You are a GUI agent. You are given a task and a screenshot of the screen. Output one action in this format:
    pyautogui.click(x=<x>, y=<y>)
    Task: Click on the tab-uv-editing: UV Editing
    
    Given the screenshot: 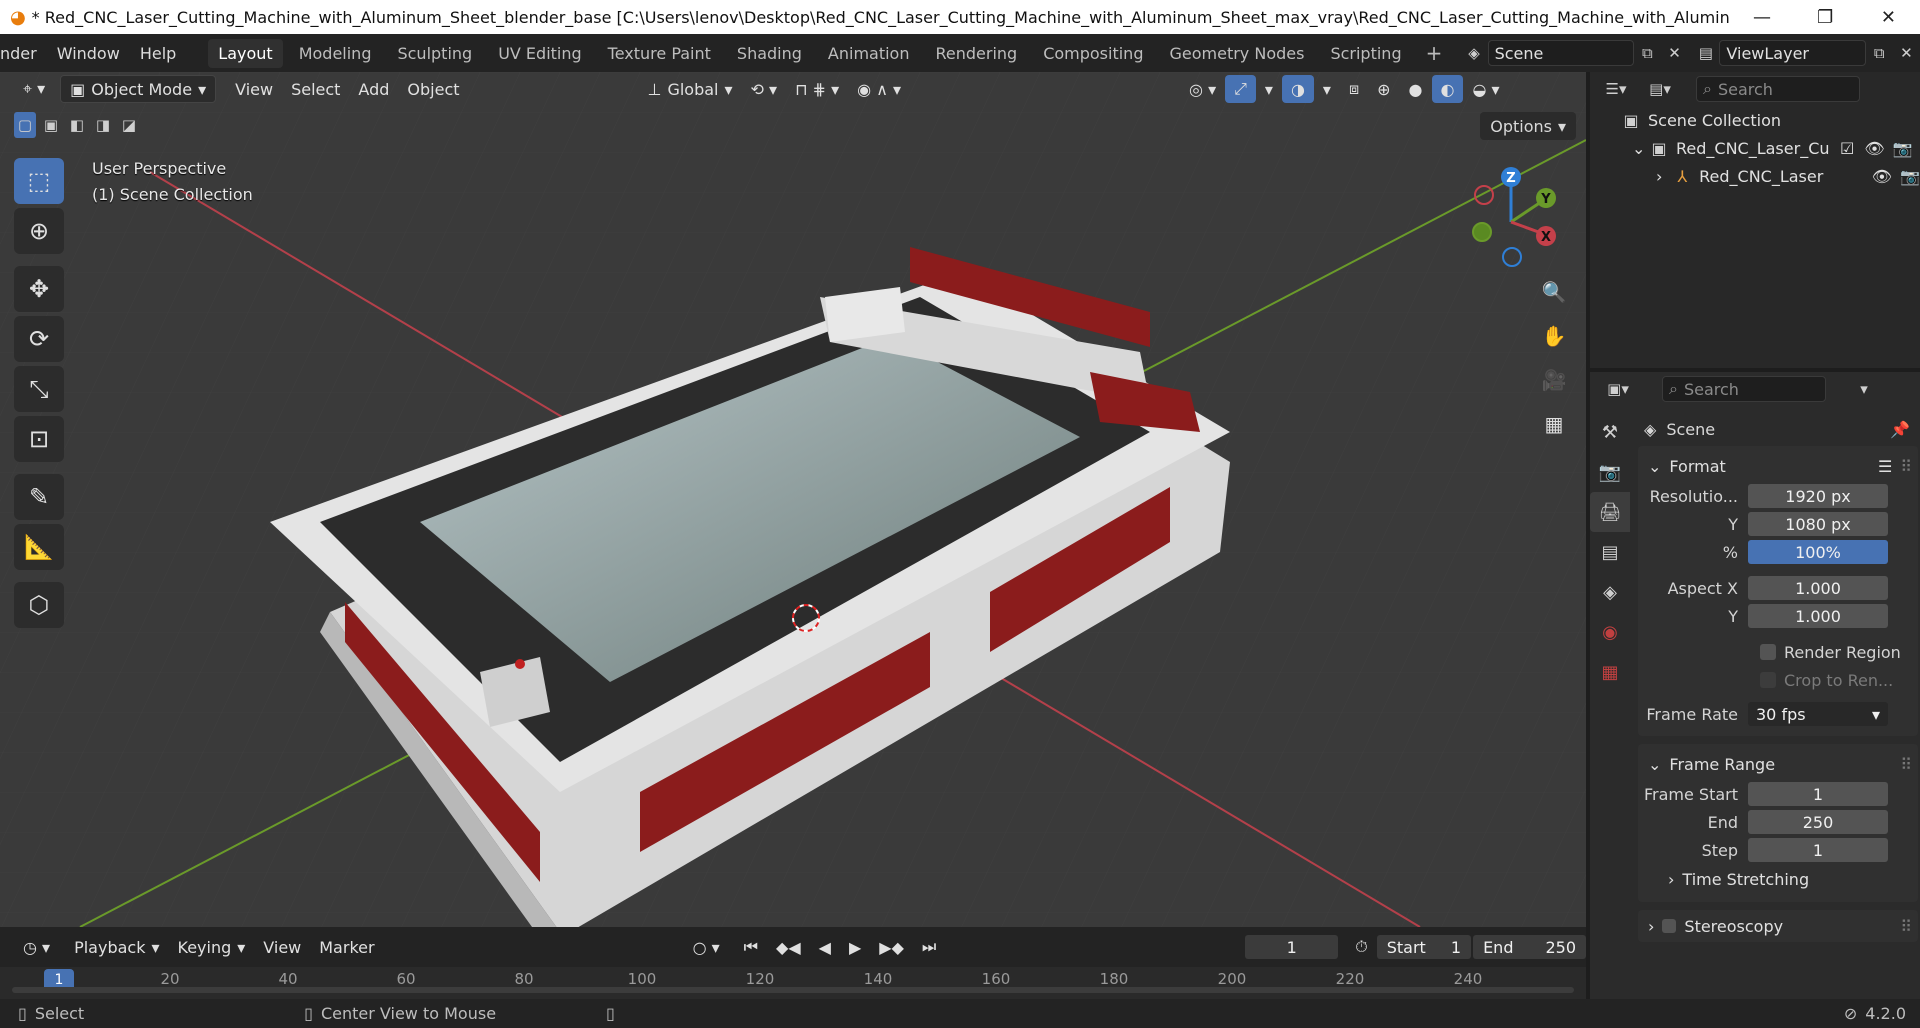 What is the action you would take?
    pyautogui.click(x=539, y=53)
    